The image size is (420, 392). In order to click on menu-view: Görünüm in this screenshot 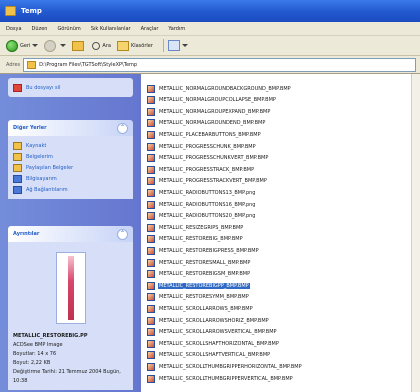, I will do `click(68, 29)`.